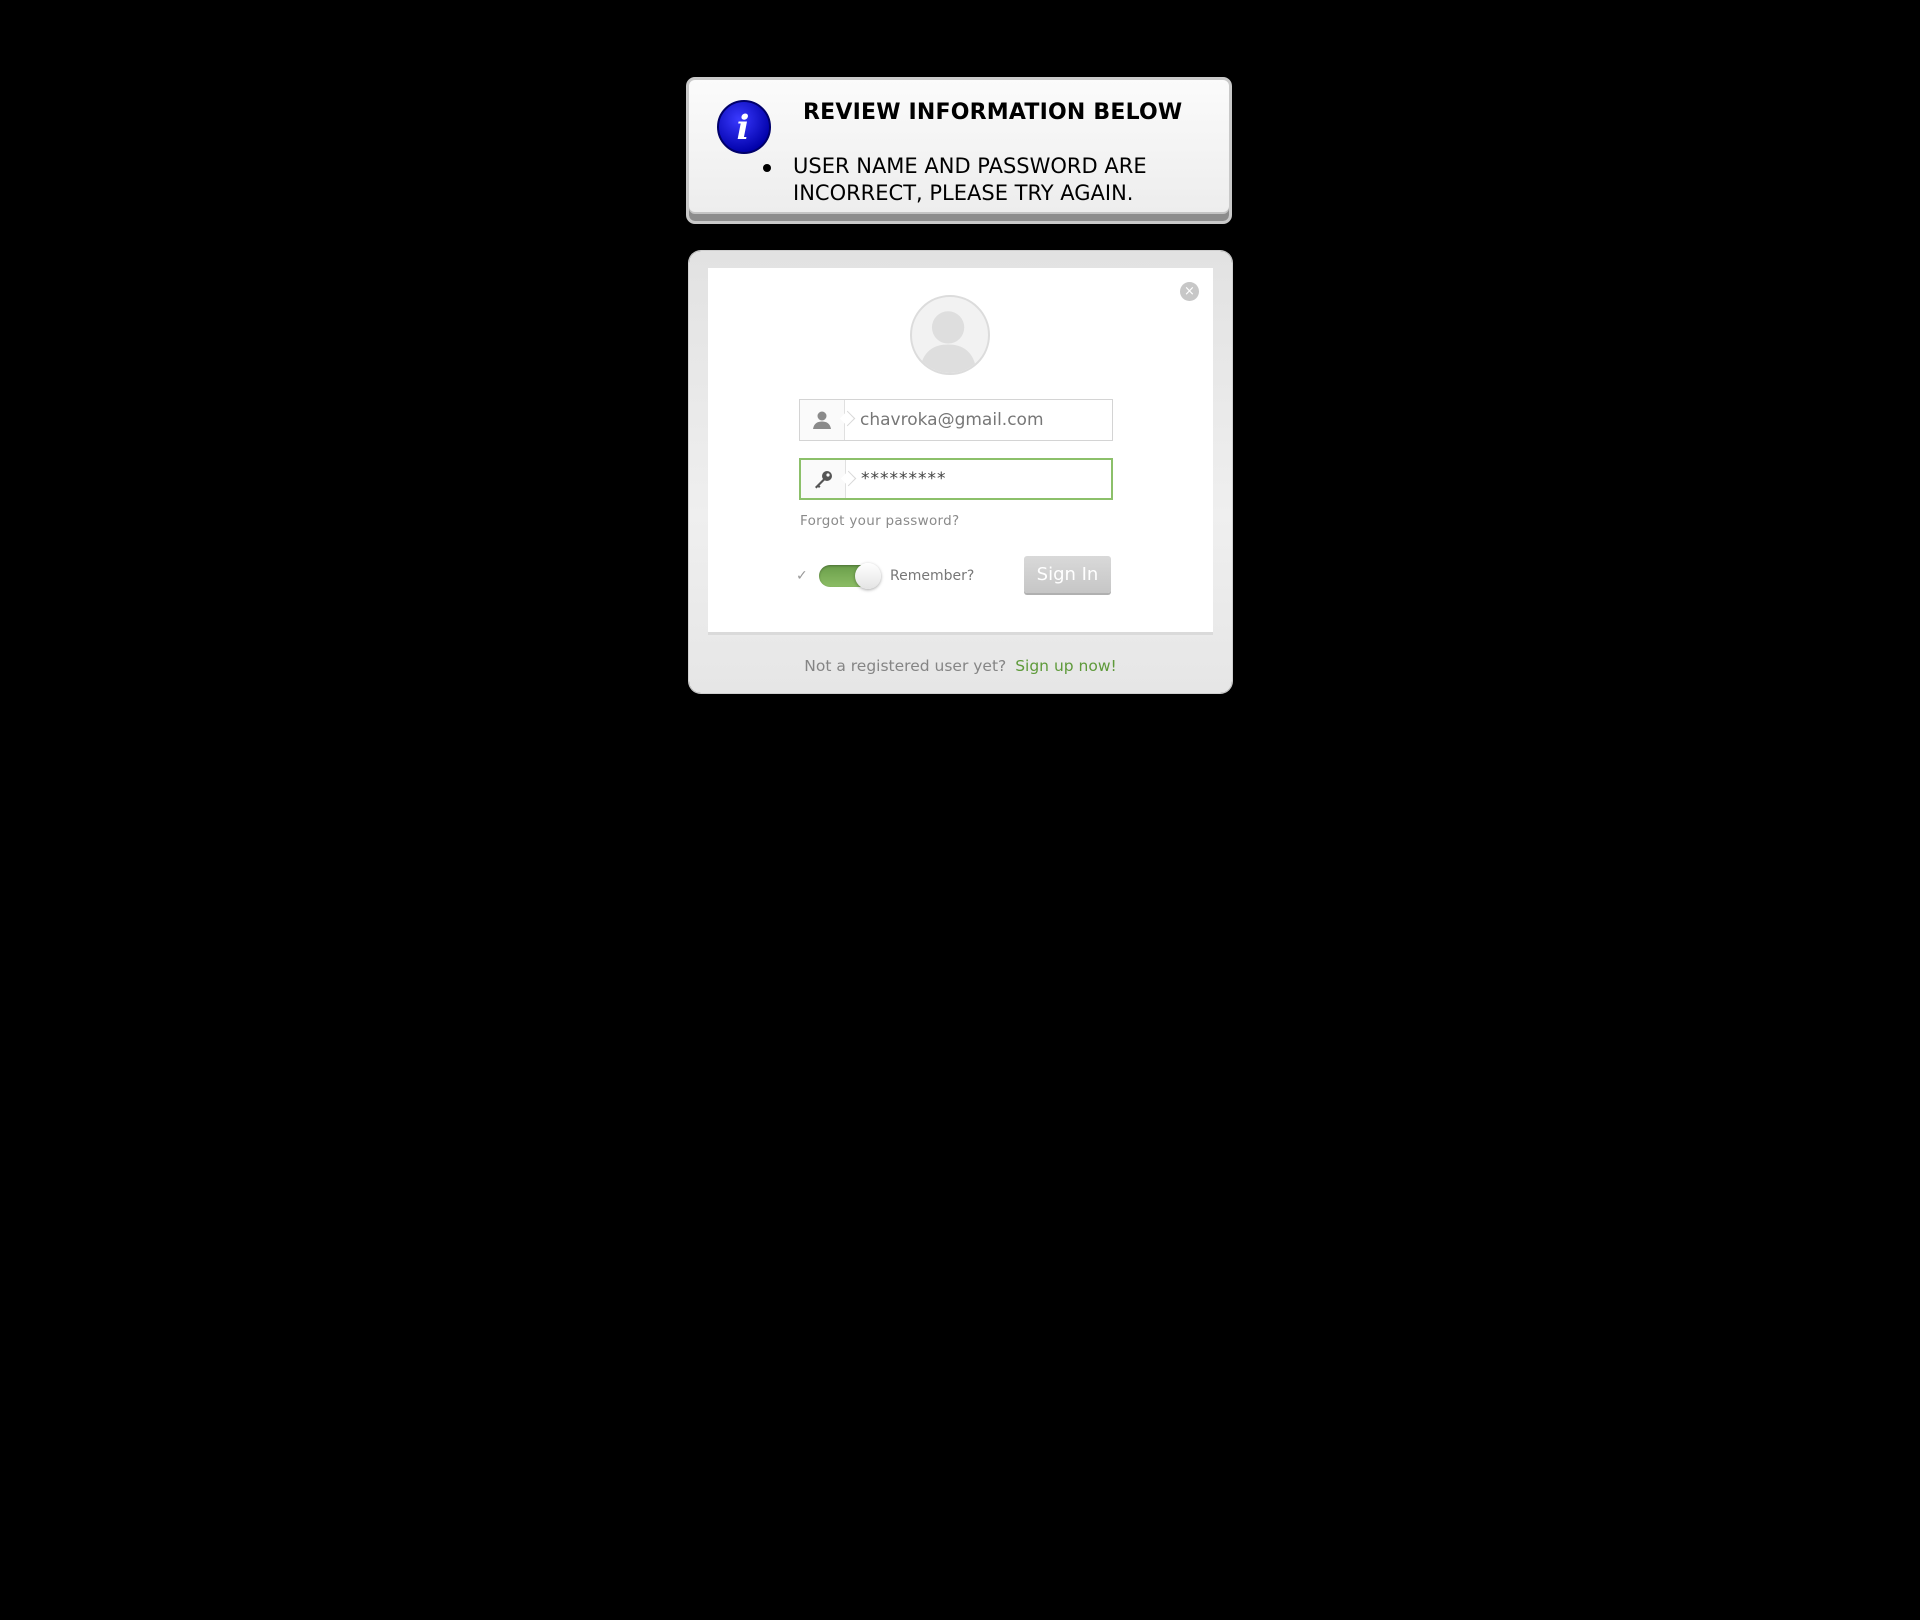 The image size is (1920, 1620). I want to click on remember-label: Remember?, so click(932, 576).